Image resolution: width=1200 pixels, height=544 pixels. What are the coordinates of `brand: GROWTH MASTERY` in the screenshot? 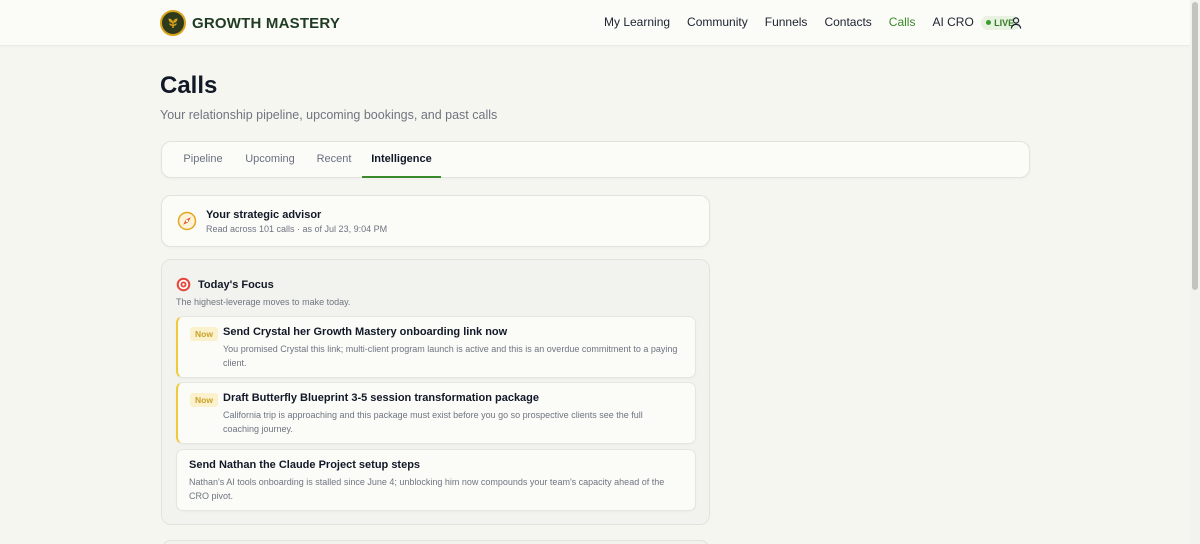 It's located at (250, 23).